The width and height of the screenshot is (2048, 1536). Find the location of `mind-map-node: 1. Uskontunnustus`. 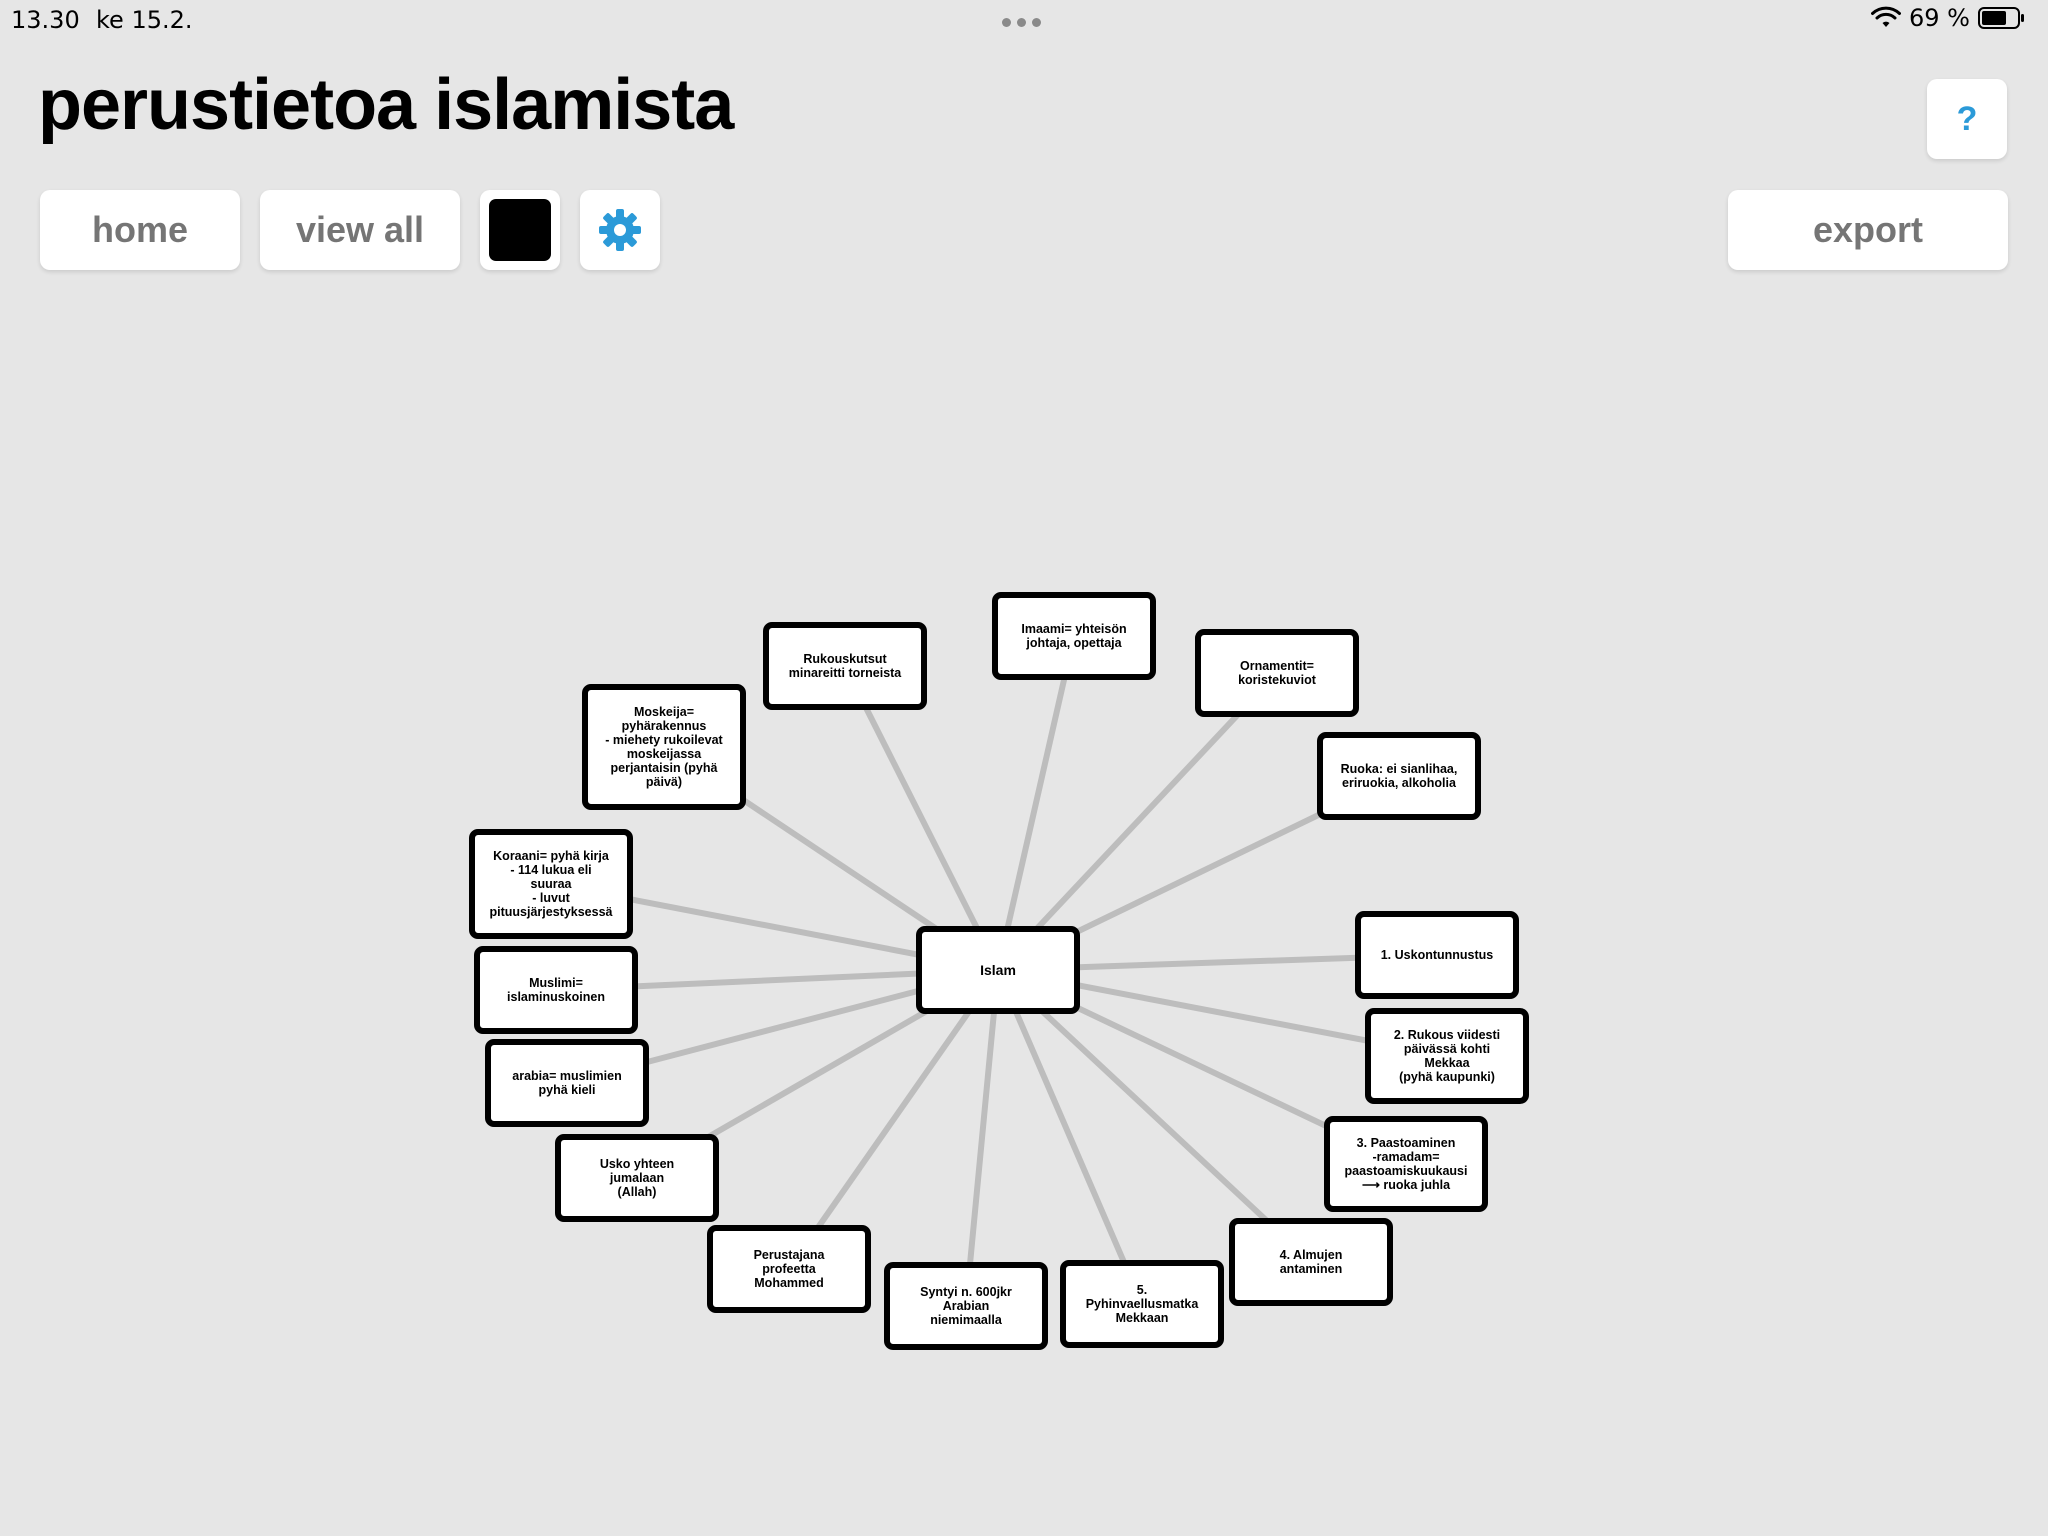

mind-map-node: 1. Uskontunnustus is located at coordinates (1437, 955).